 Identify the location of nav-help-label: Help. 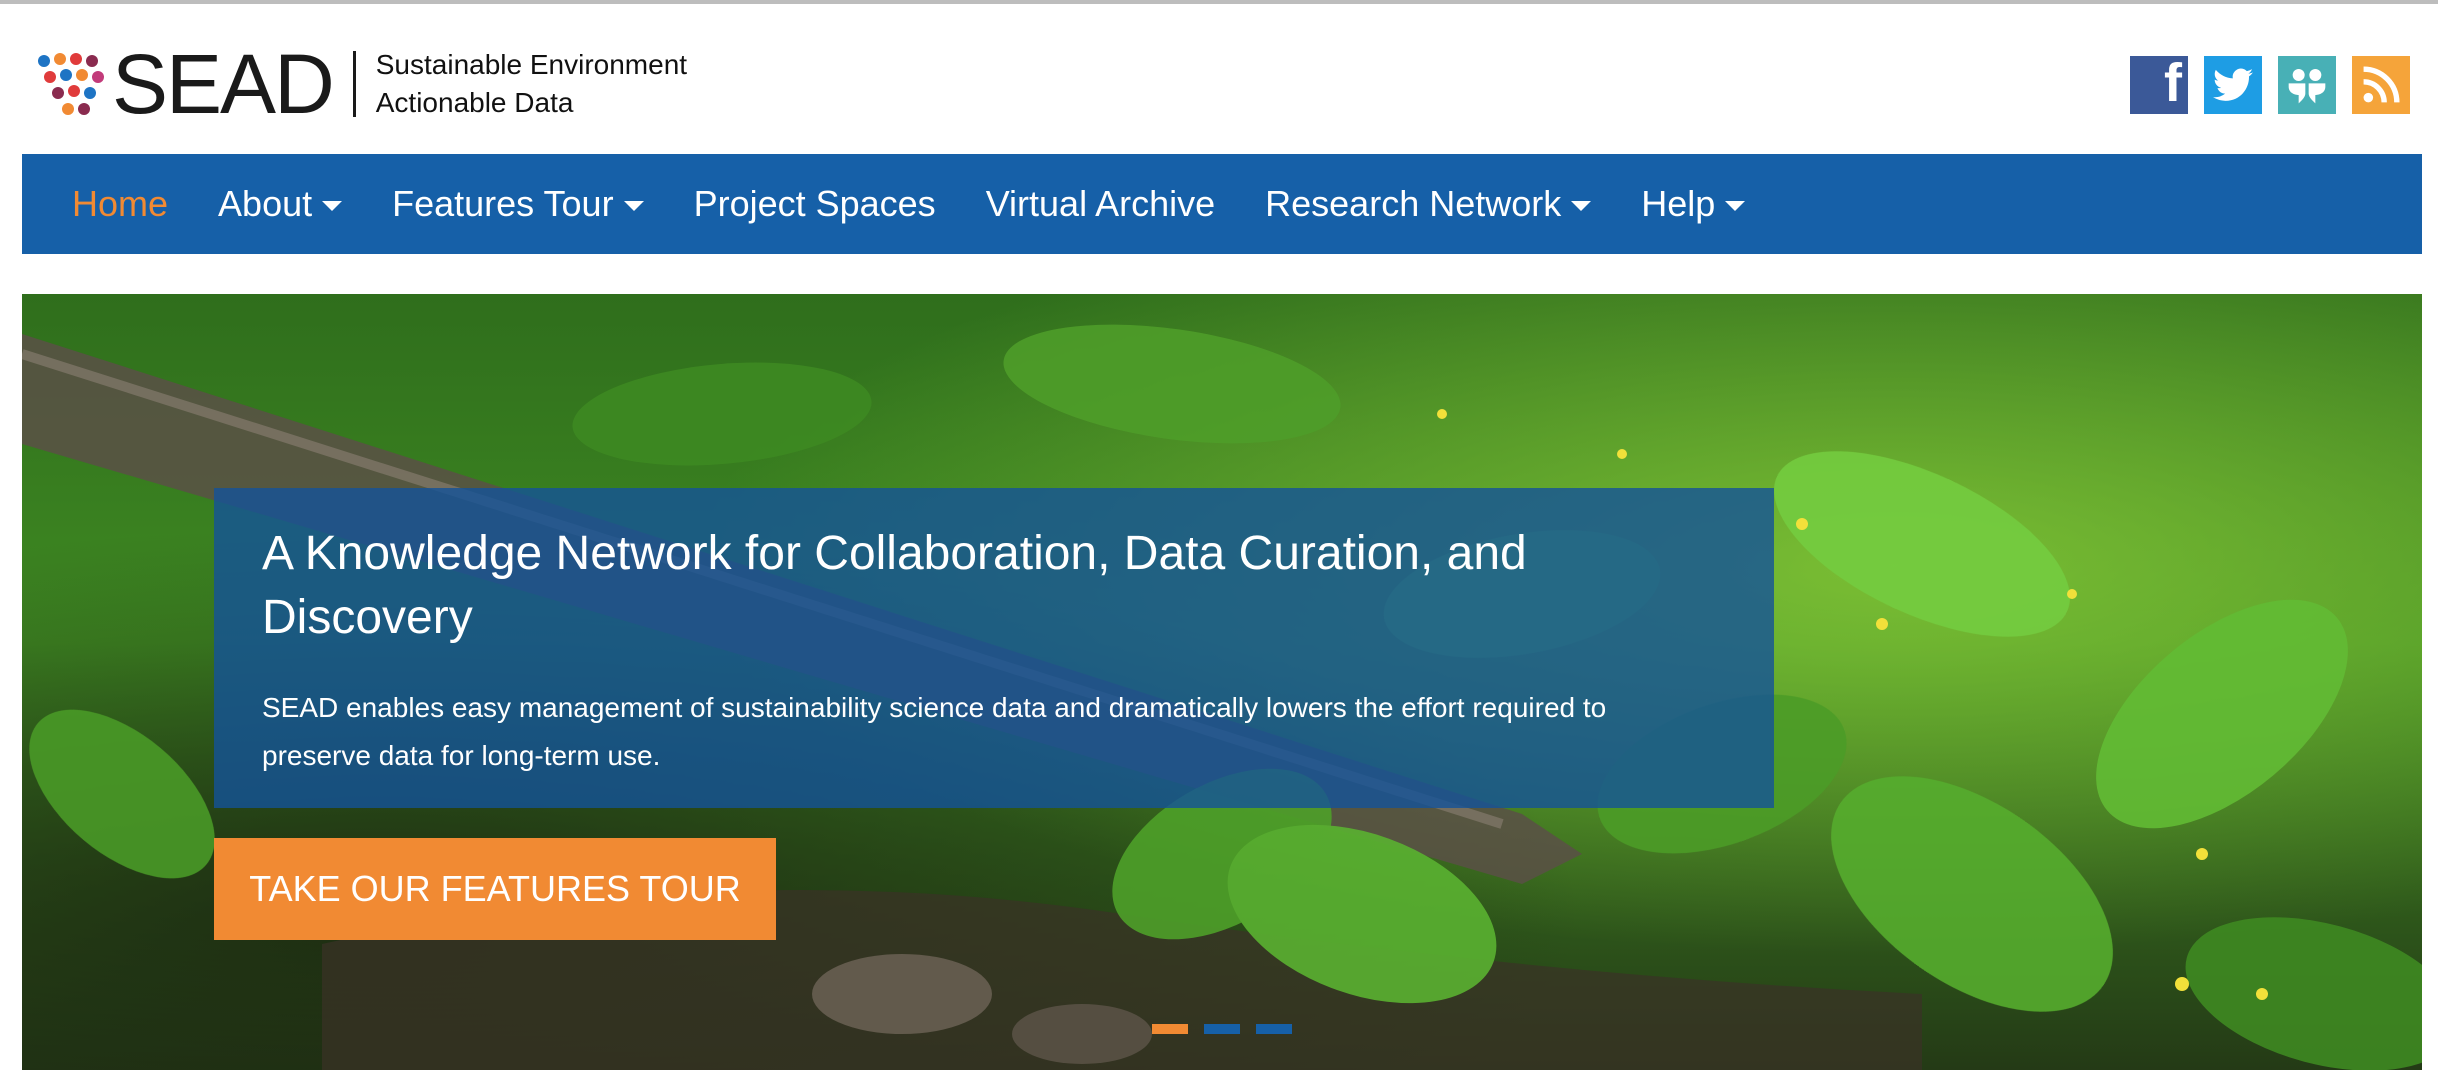
(1678, 203).